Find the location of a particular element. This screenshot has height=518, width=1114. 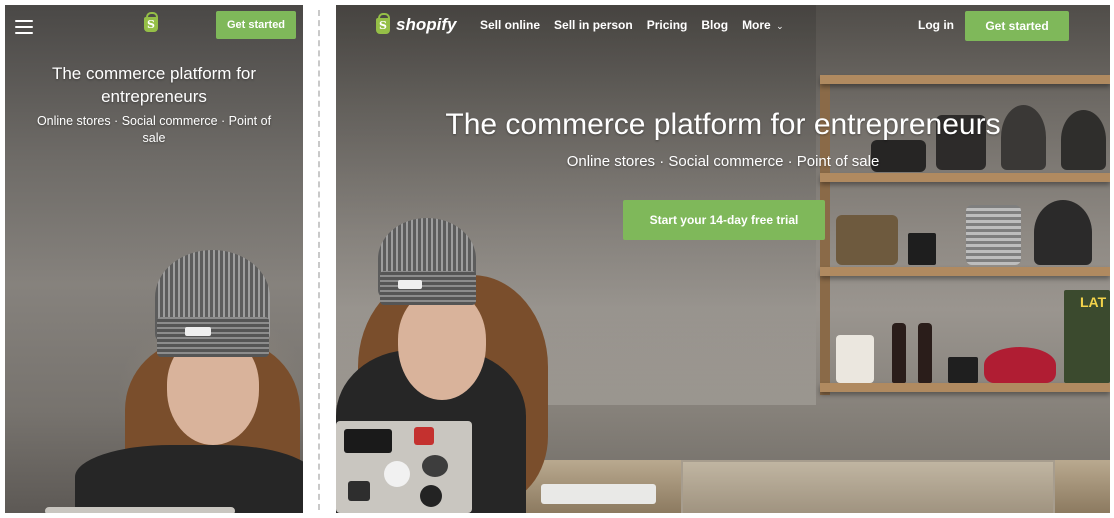

log-in-link: Log in is located at coordinates (936, 25).